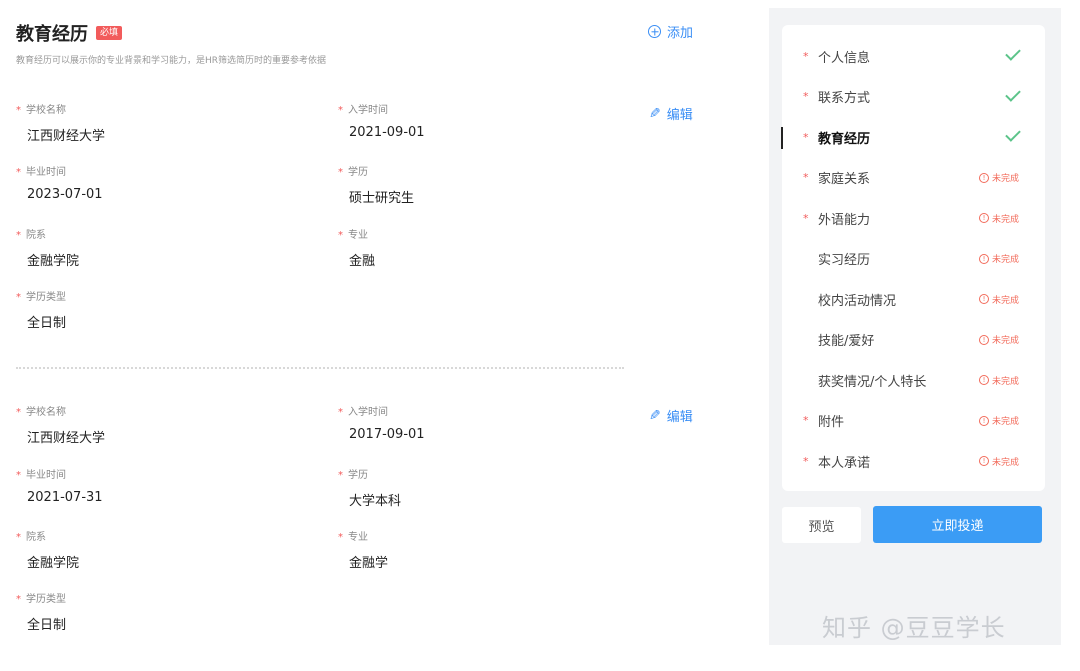 This screenshot has width=1080, height=671. Describe the element at coordinates (47, 625) in the screenshot. I see `field-value: 全日制` at that location.